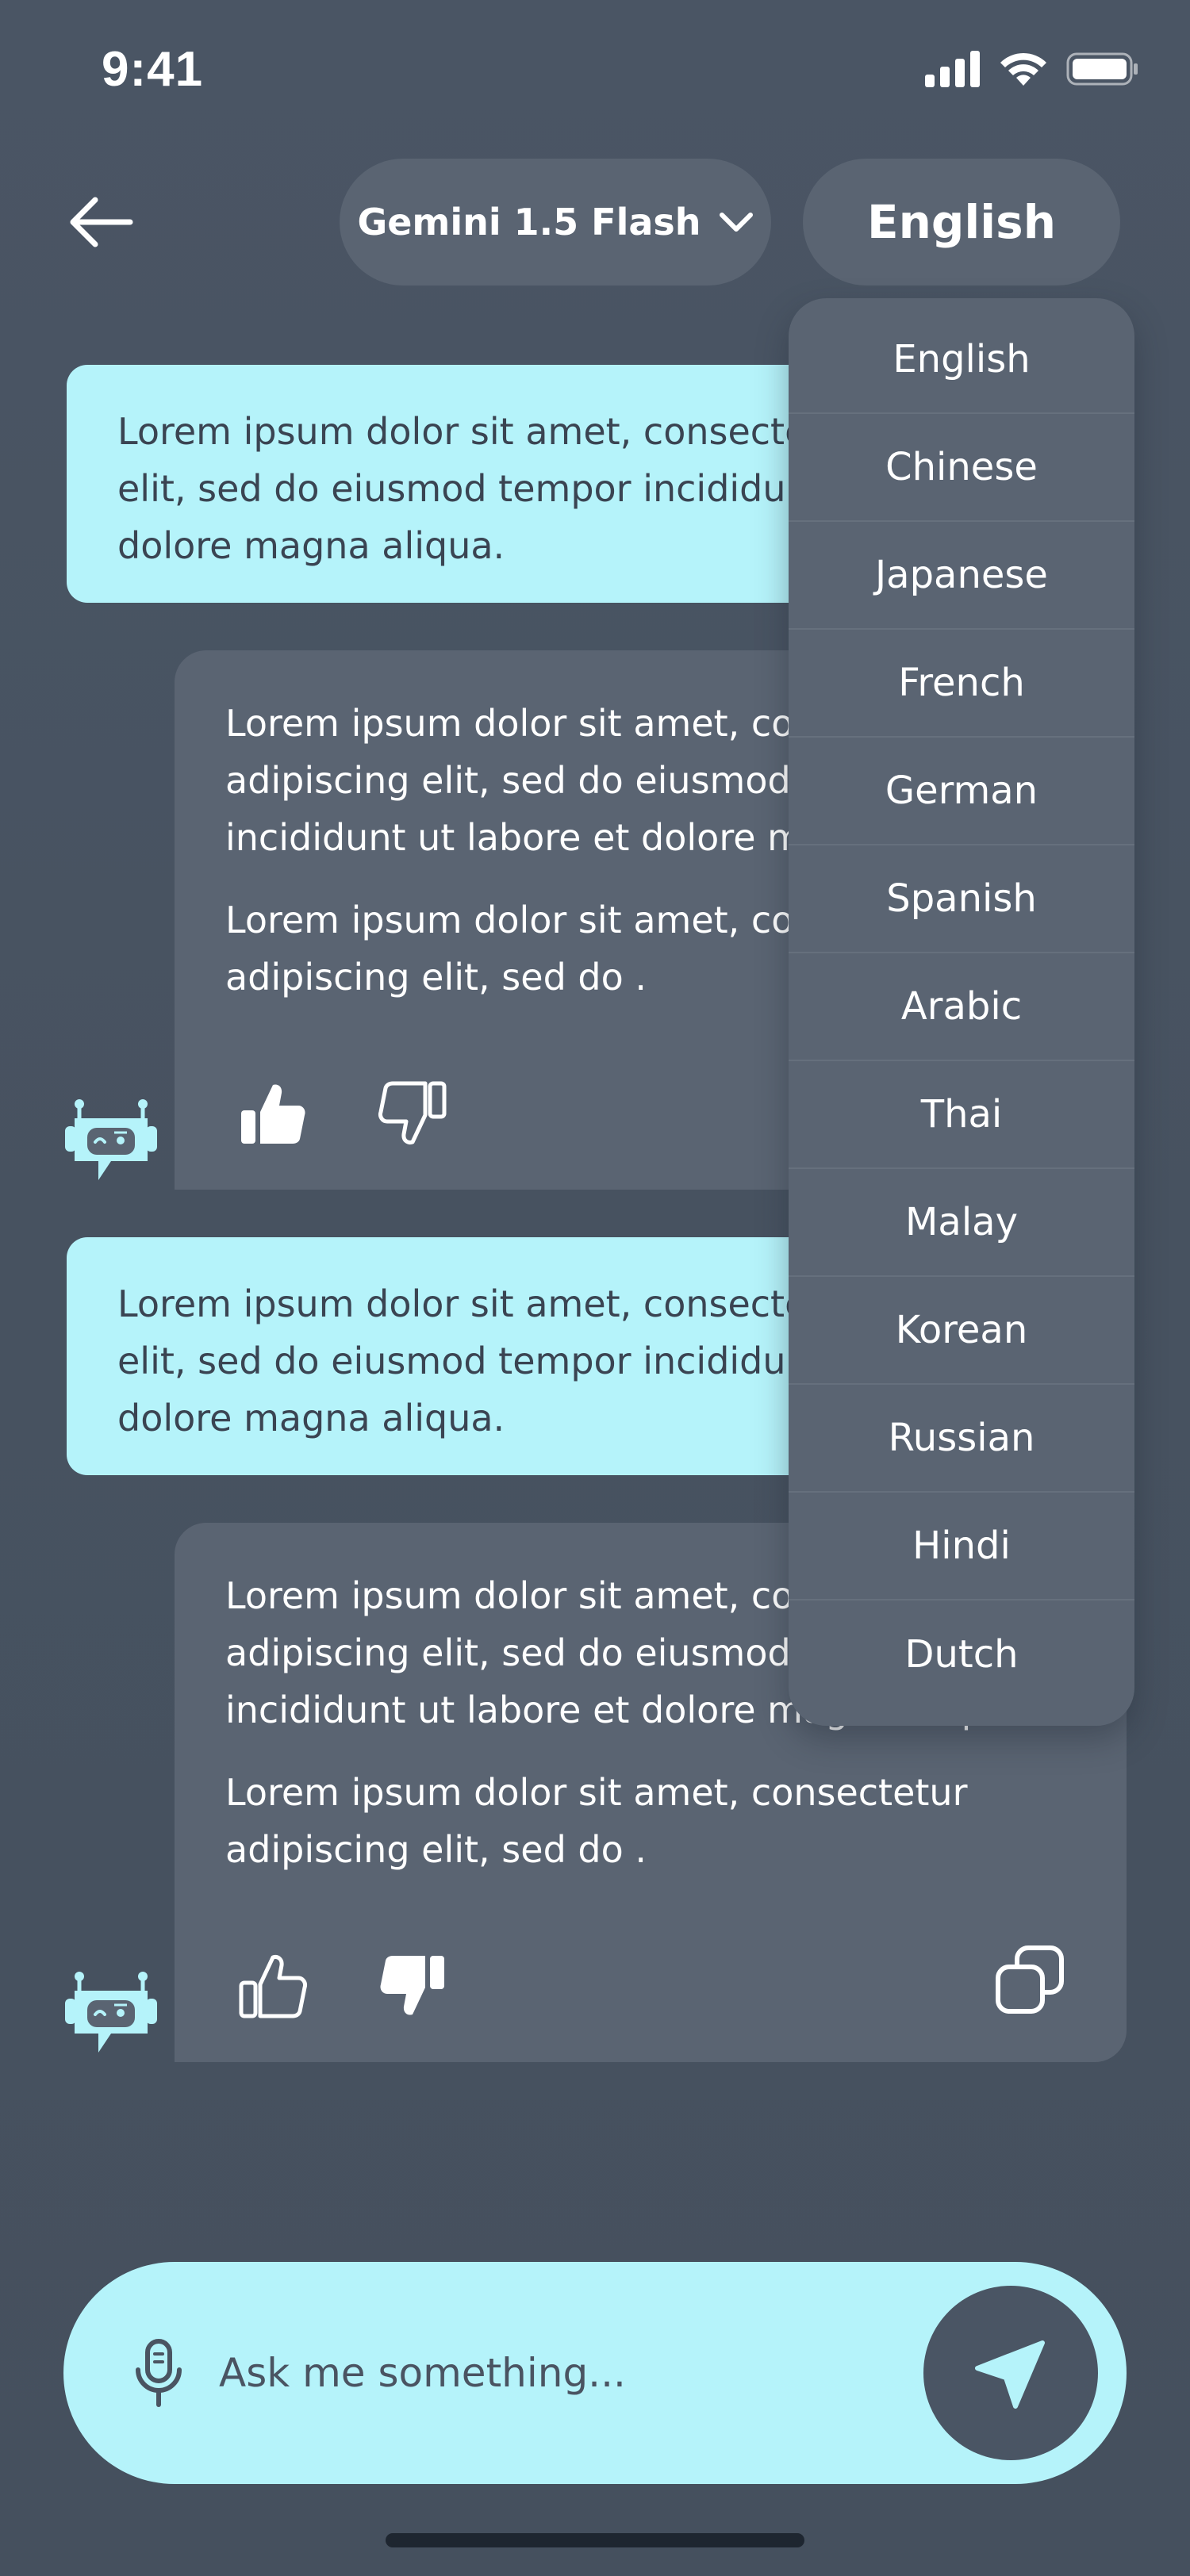 This screenshot has width=1190, height=2576. What do you see at coordinates (1023, 69) in the screenshot?
I see `wifi-icon` at bounding box center [1023, 69].